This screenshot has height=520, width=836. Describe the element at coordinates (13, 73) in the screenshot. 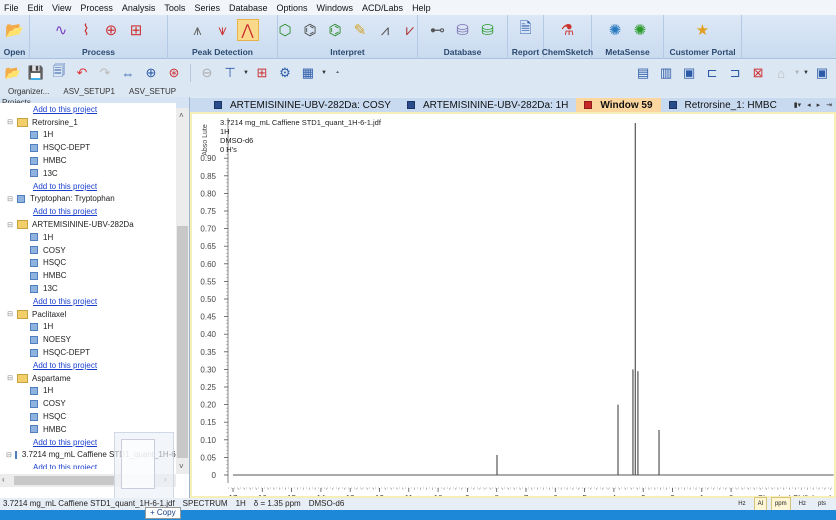

I see `open-project-icon: 📂` at that location.